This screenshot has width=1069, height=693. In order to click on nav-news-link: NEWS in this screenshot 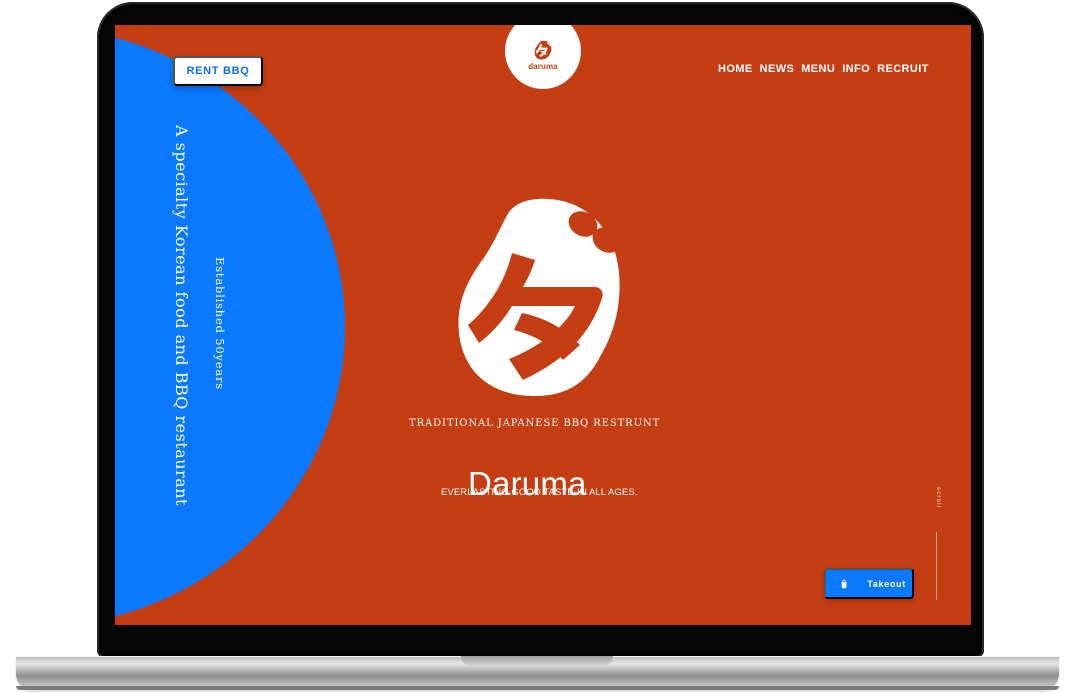, I will do `click(777, 69)`.